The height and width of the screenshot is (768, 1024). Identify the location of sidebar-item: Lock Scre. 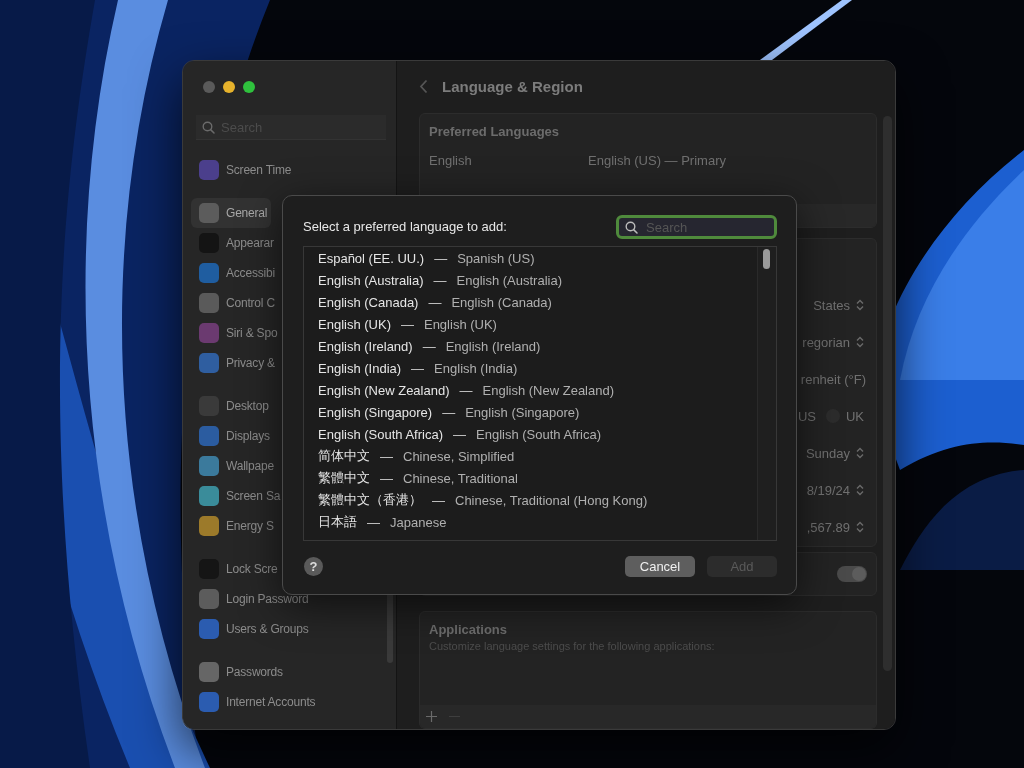
(236, 569).